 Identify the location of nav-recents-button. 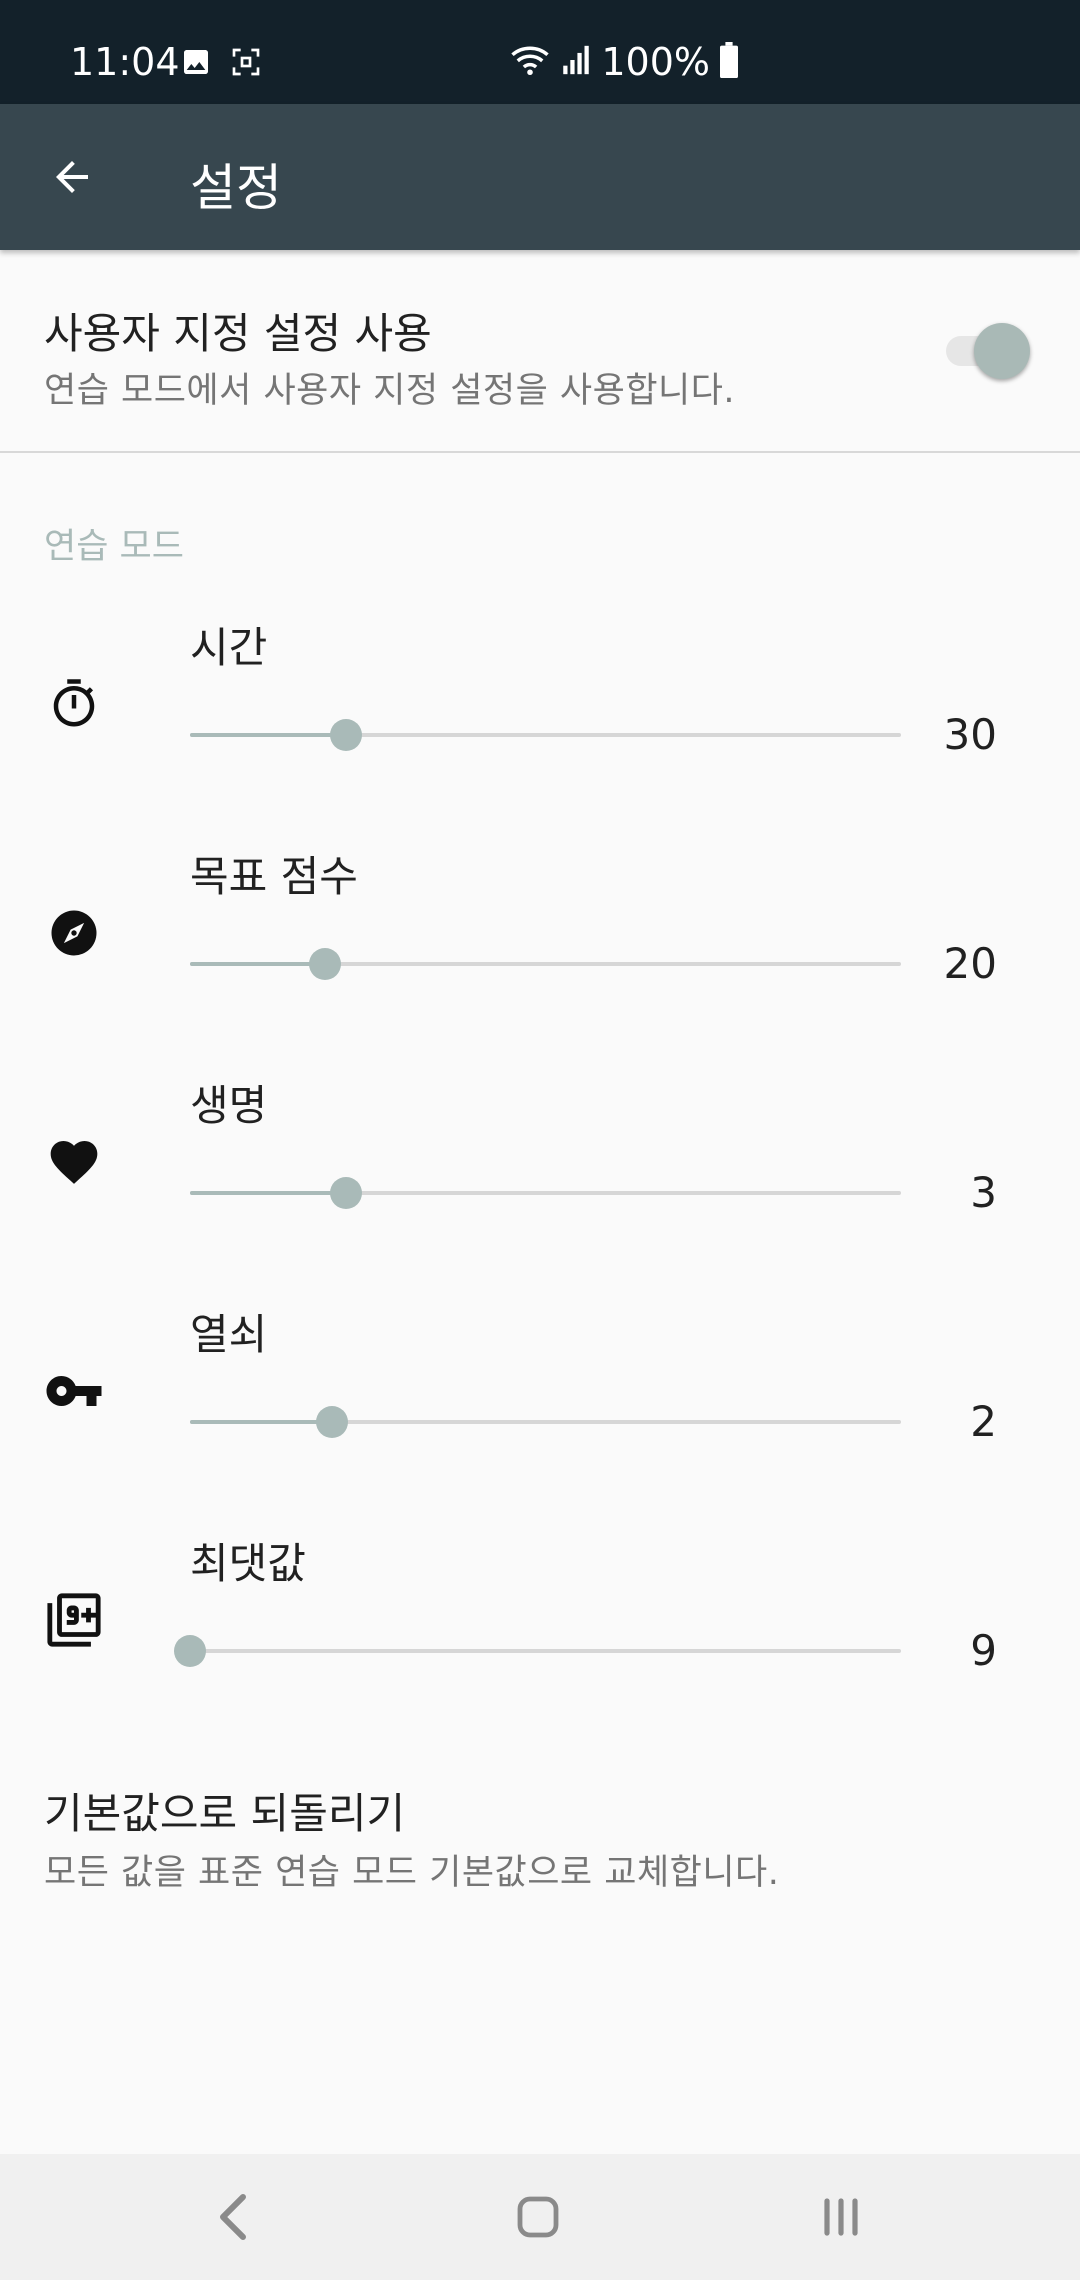
(841, 2217).